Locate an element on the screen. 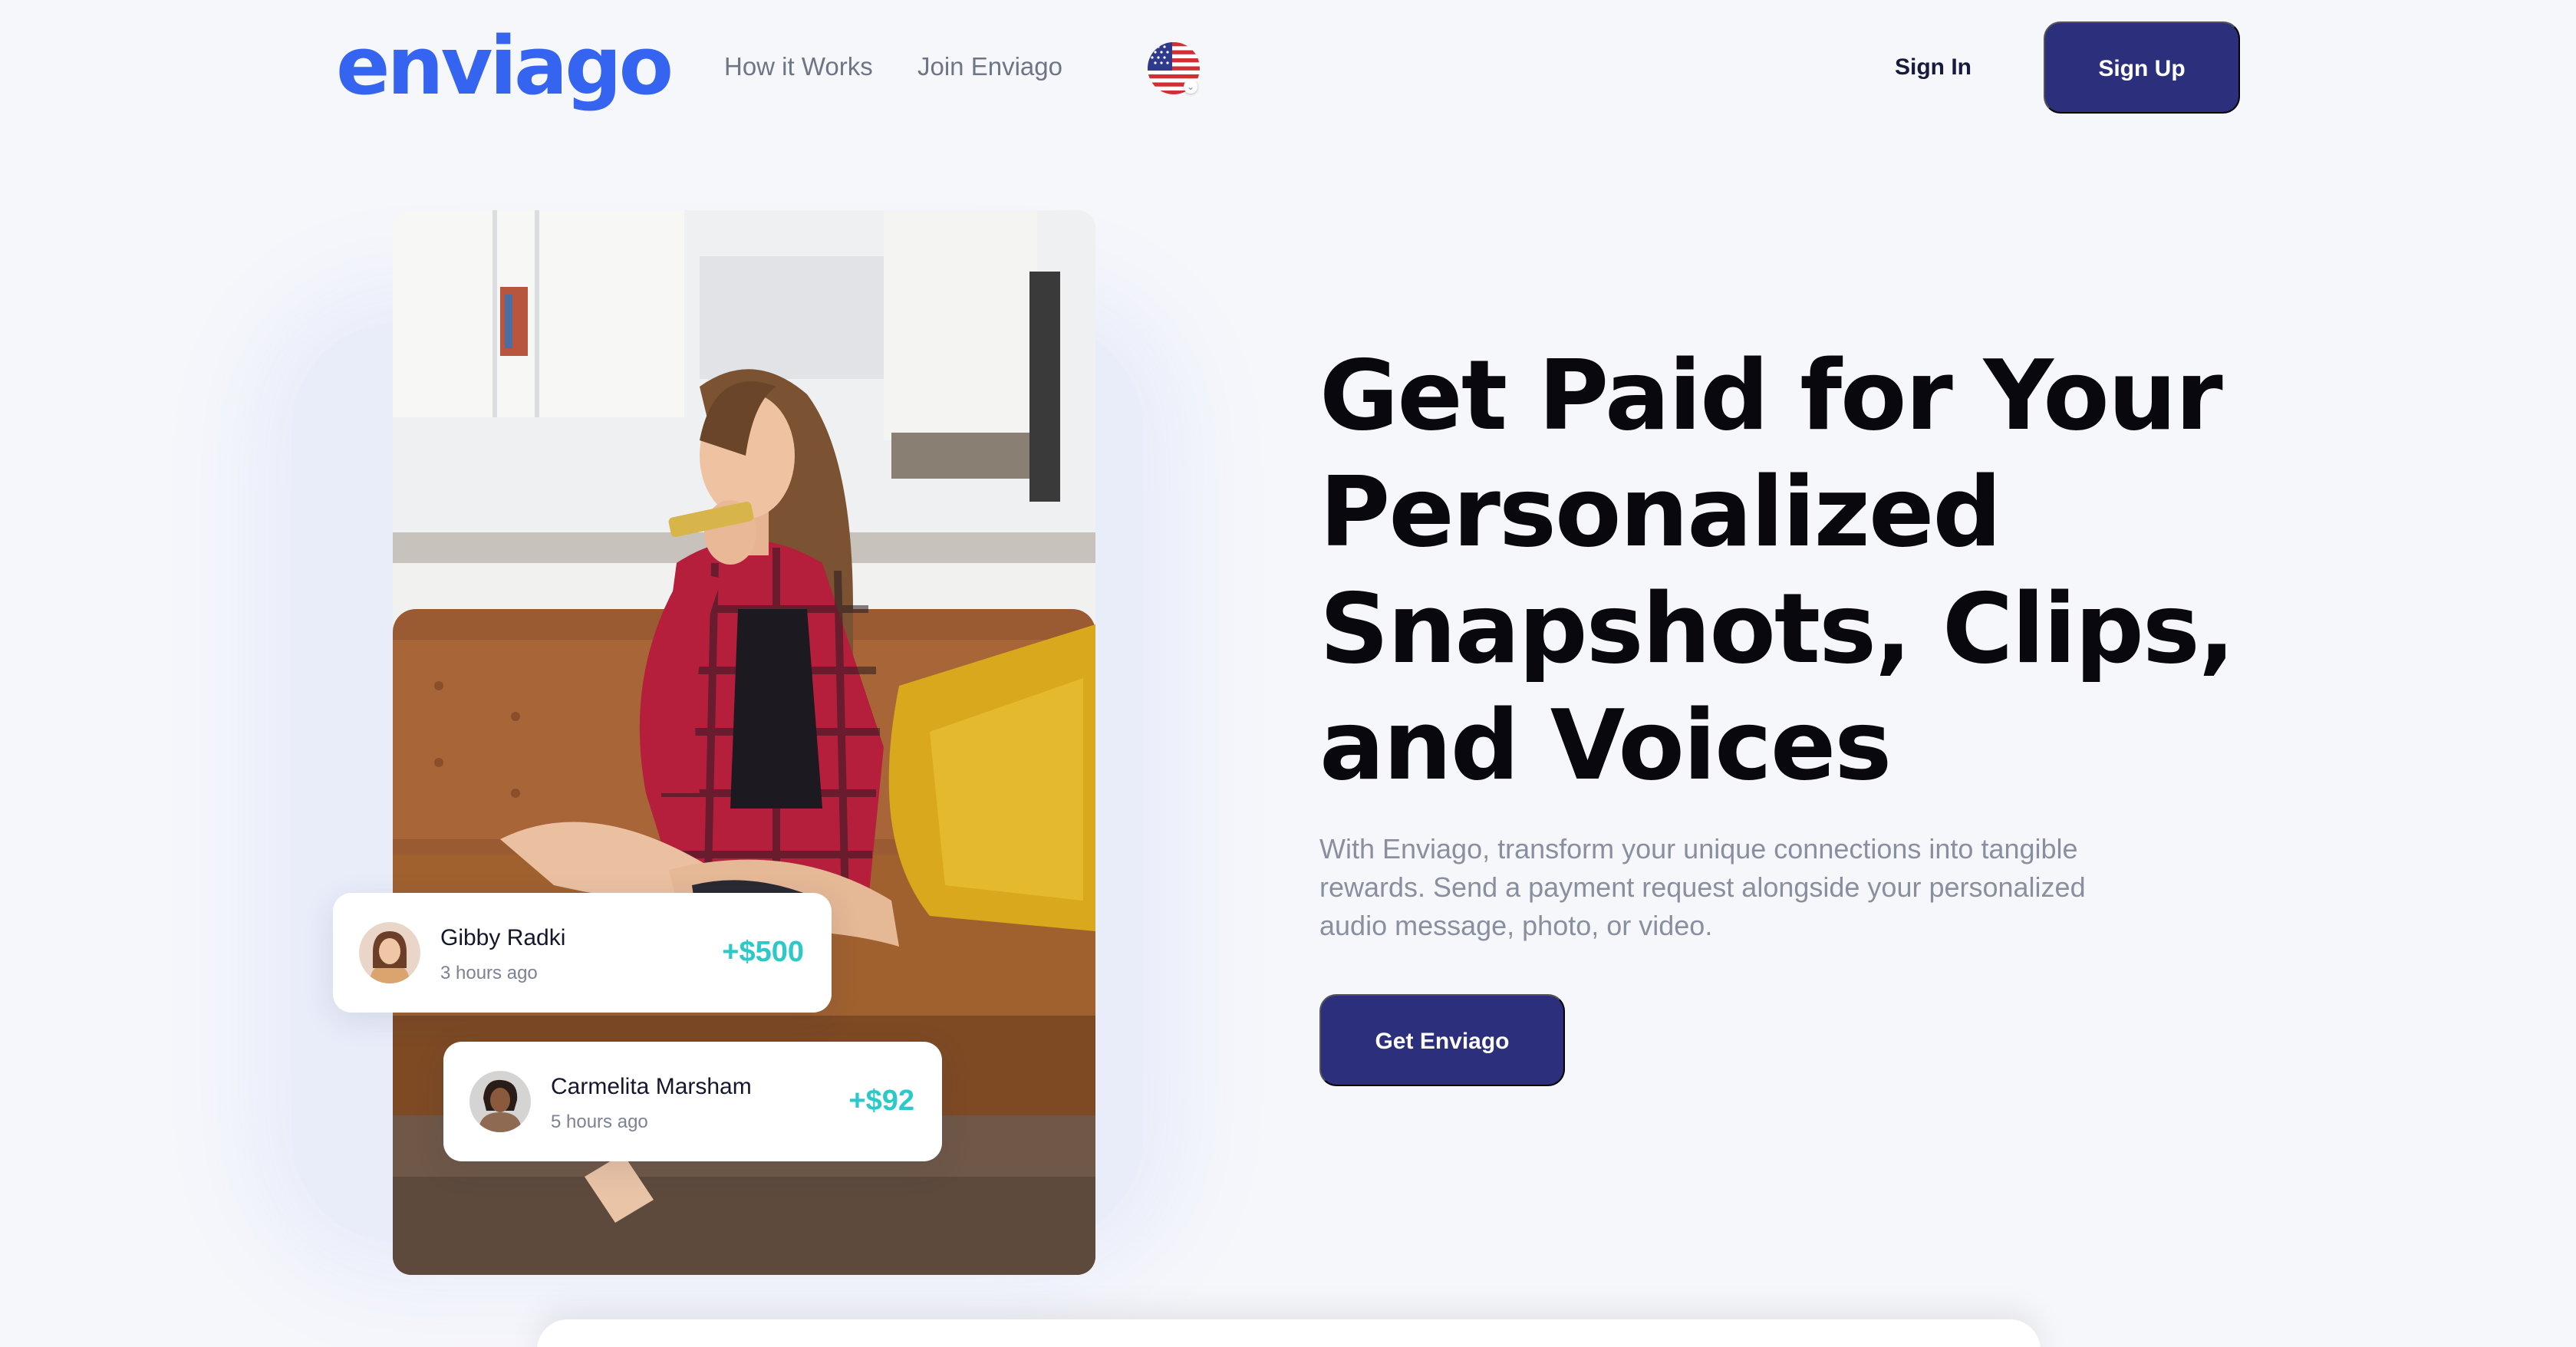 Image resolution: width=2576 pixels, height=1347 pixels. get-enviago-button: Get Enviago is located at coordinates (1442, 1040).